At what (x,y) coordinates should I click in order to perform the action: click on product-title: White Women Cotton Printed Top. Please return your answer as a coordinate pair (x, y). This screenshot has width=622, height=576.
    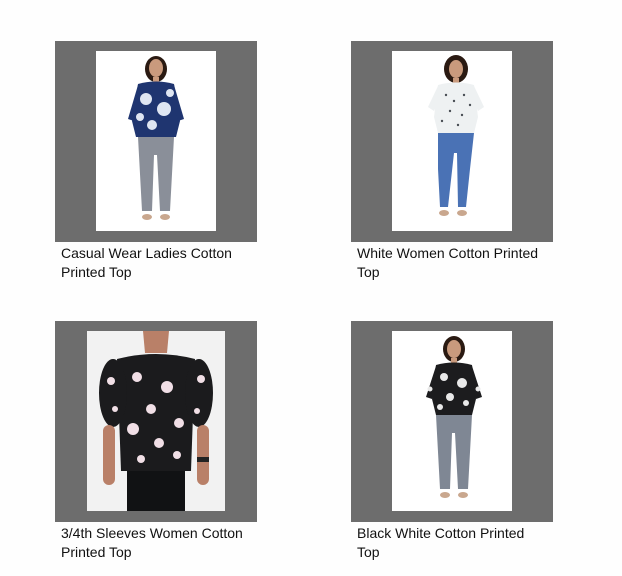
    Looking at the image, I should click on (457, 263).